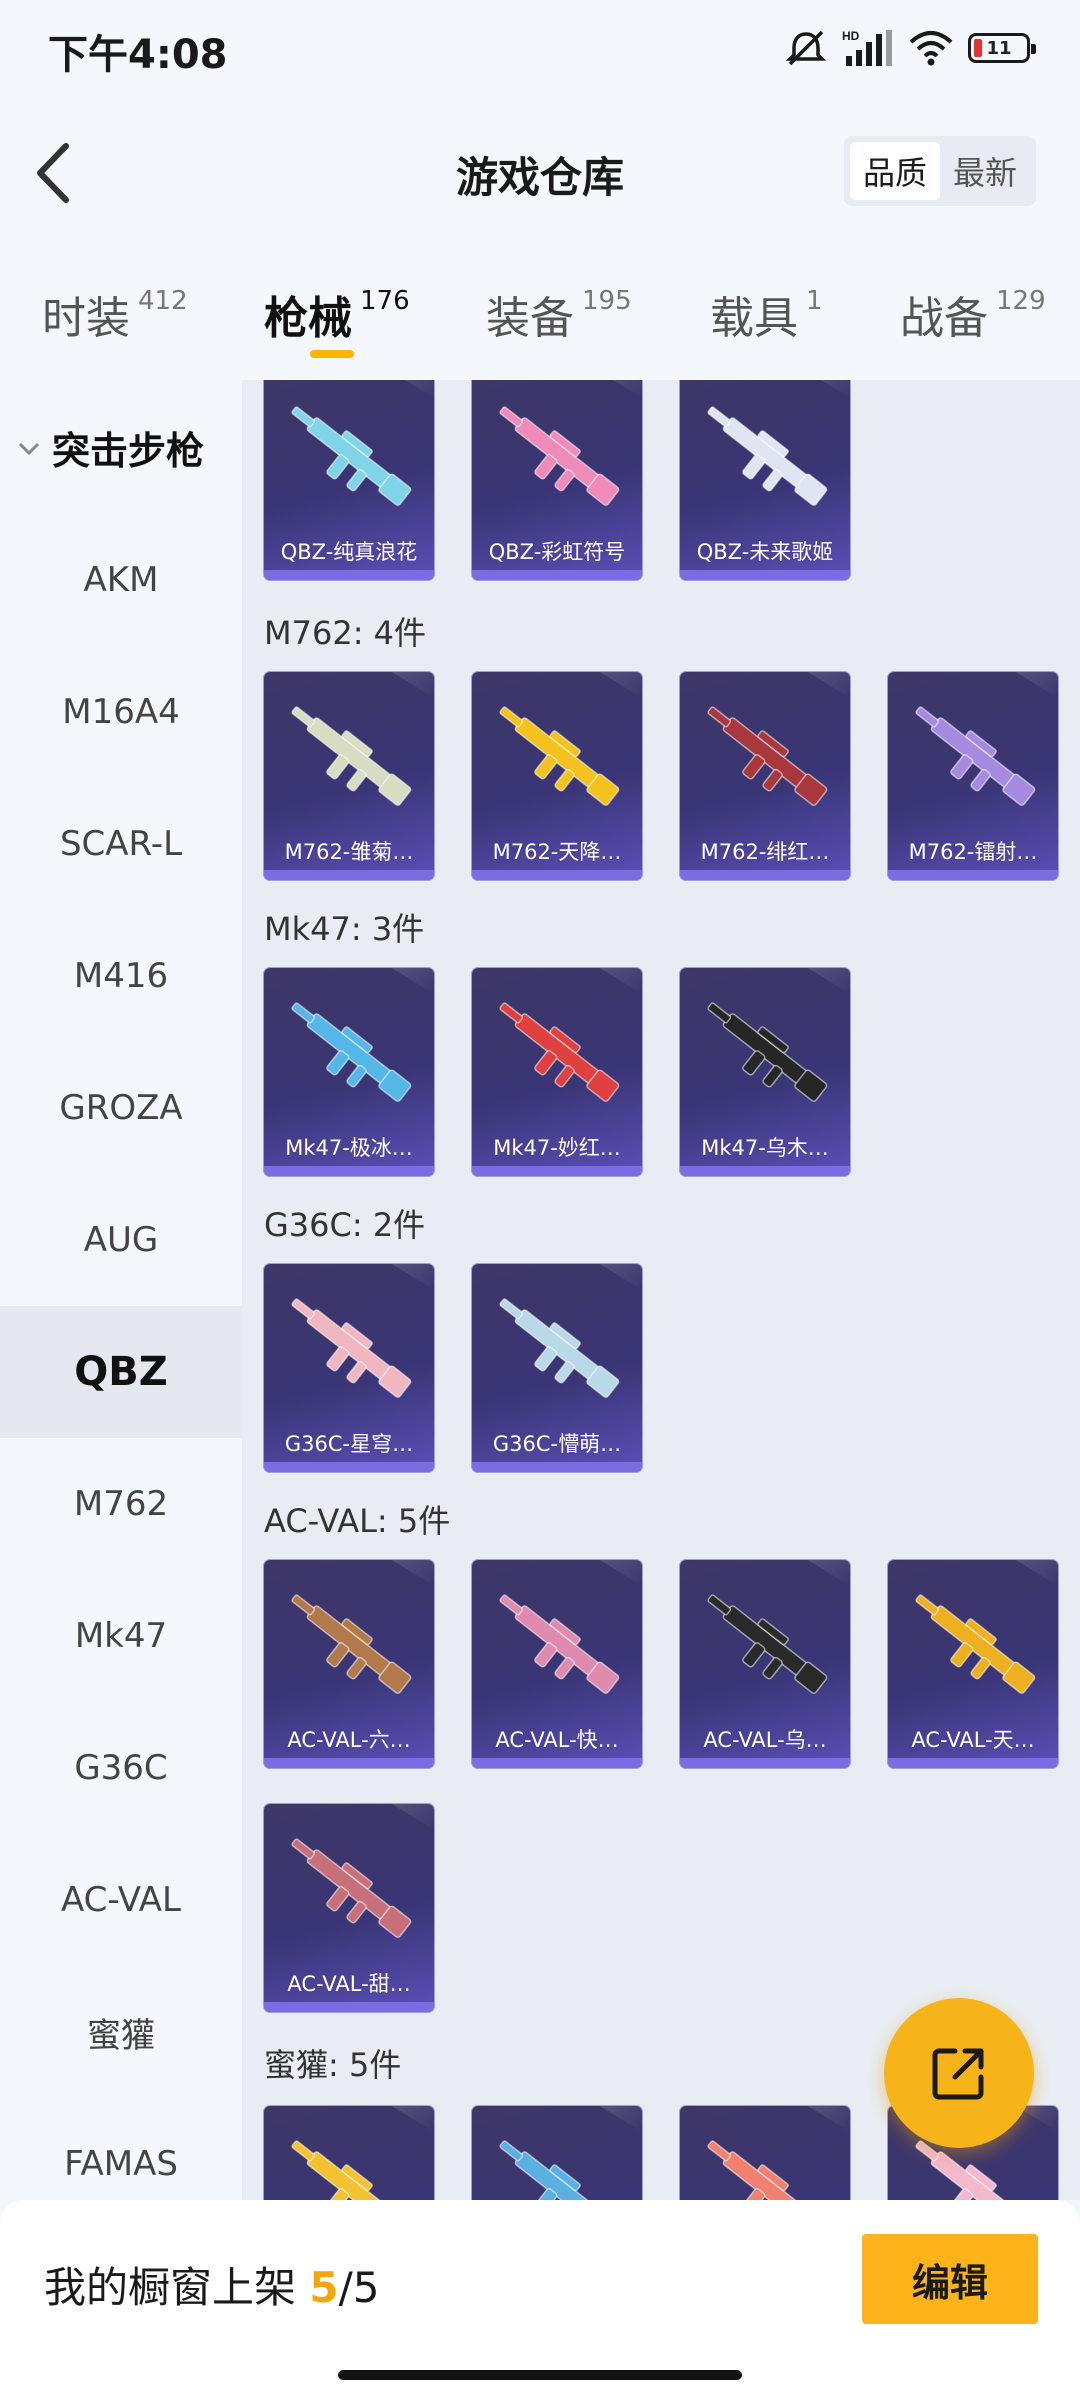 The height and width of the screenshot is (2400, 1080). I want to click on sidebar-item-groza: GROZA, so click(121, 1108).